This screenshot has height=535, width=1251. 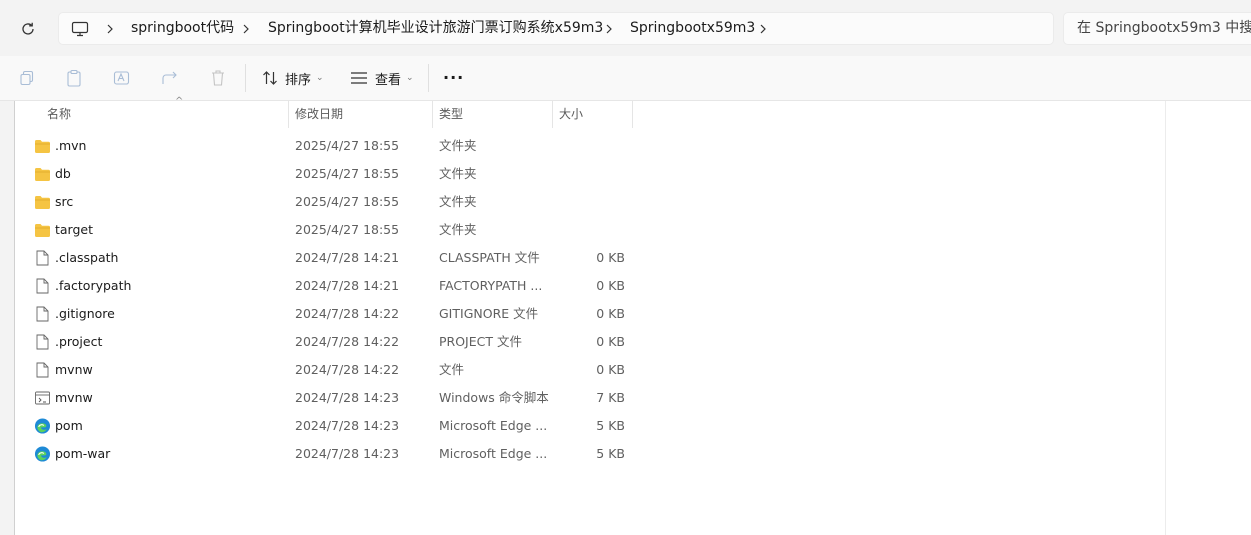 What do you see at coordinates (480, 341) in the screenshot?
I see `file-type: PROJECT 文件` at bounding box center [480, 341].